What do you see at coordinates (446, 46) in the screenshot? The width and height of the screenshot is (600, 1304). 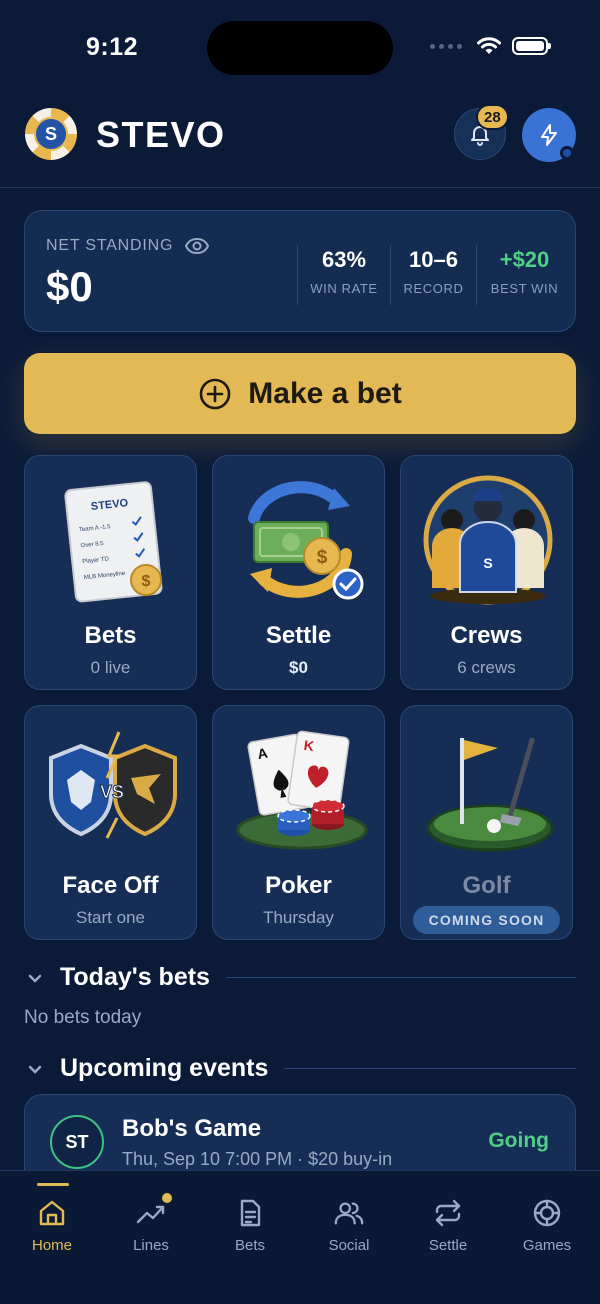 I see `cellular-signal-icon` at bounding box center [446, 46].